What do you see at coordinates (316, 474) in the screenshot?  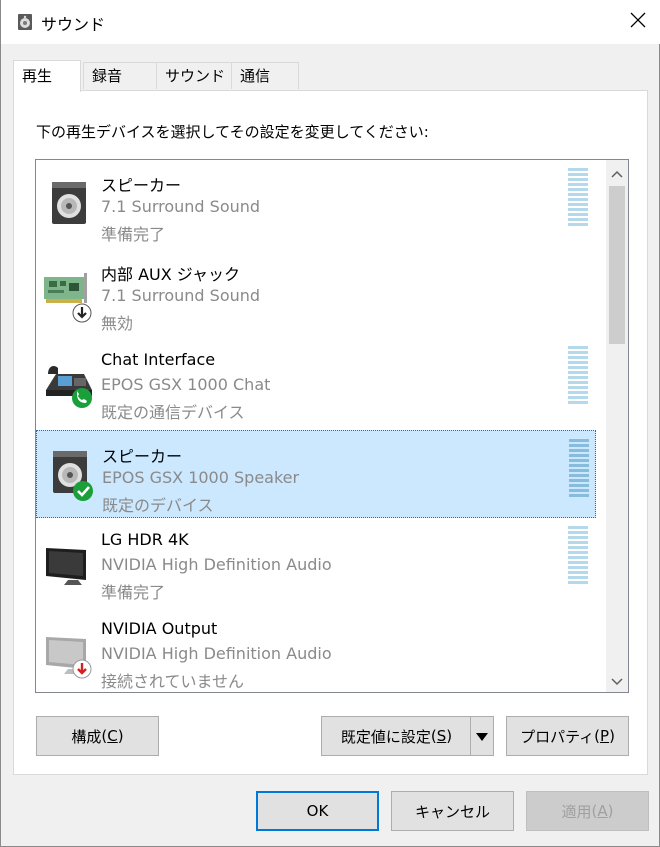 I see `device-item-selected: スピーカー EPOS GSX 1000 Speaker 既定のデバイス` at bounding box center [316, 474].